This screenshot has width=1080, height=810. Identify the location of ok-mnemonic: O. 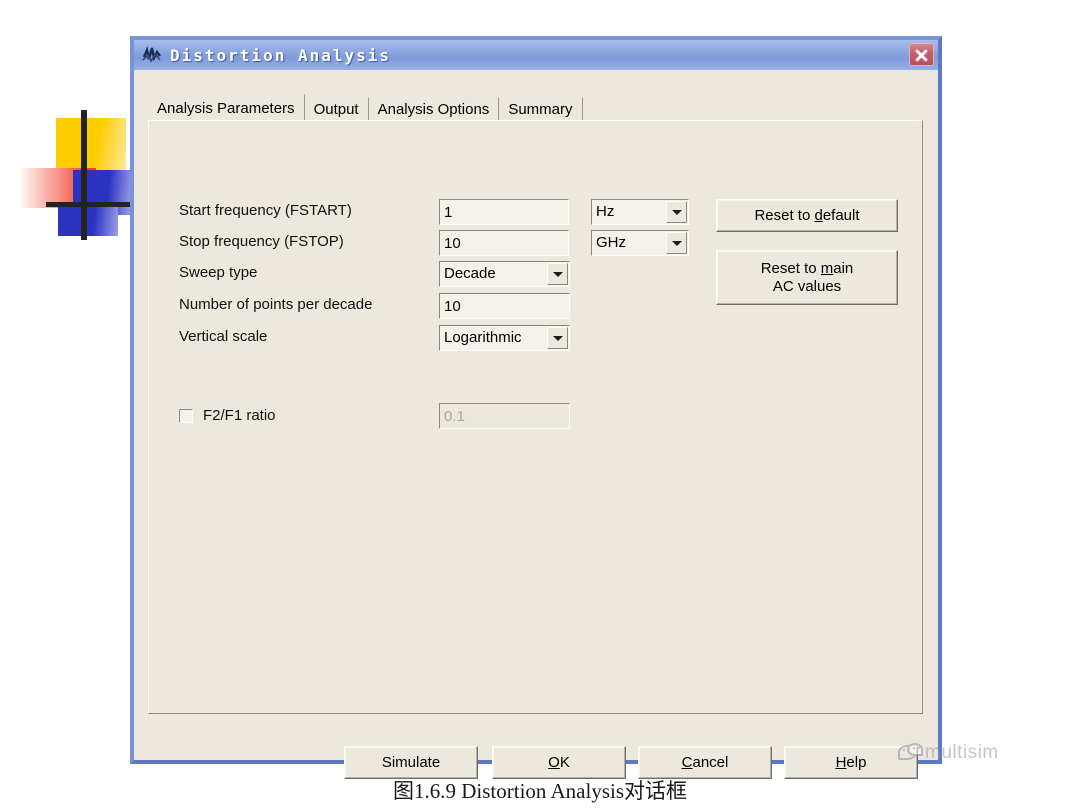
(554, 762).